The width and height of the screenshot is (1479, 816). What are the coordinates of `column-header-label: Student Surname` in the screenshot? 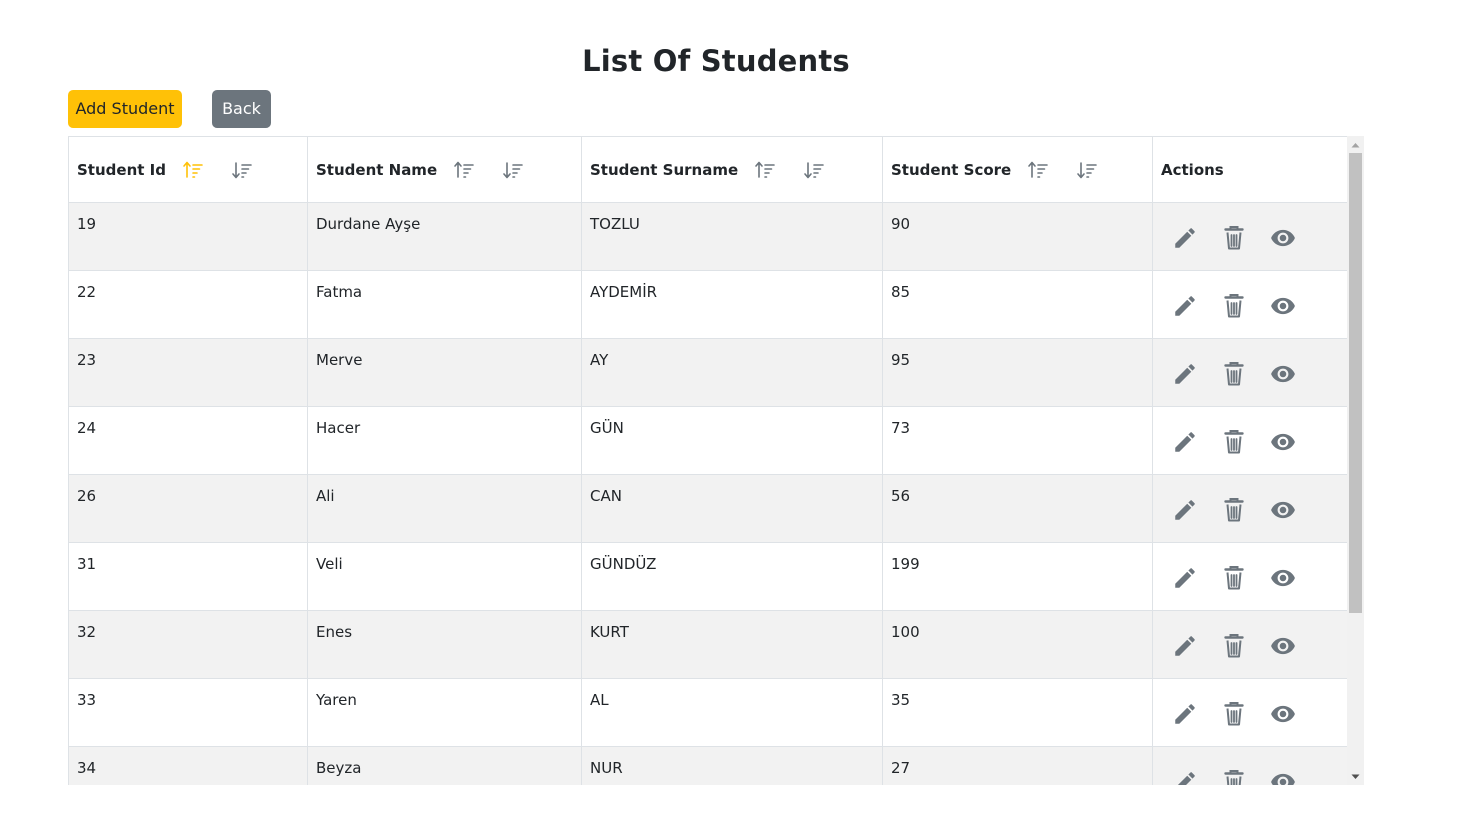 It's located at (664, 169).